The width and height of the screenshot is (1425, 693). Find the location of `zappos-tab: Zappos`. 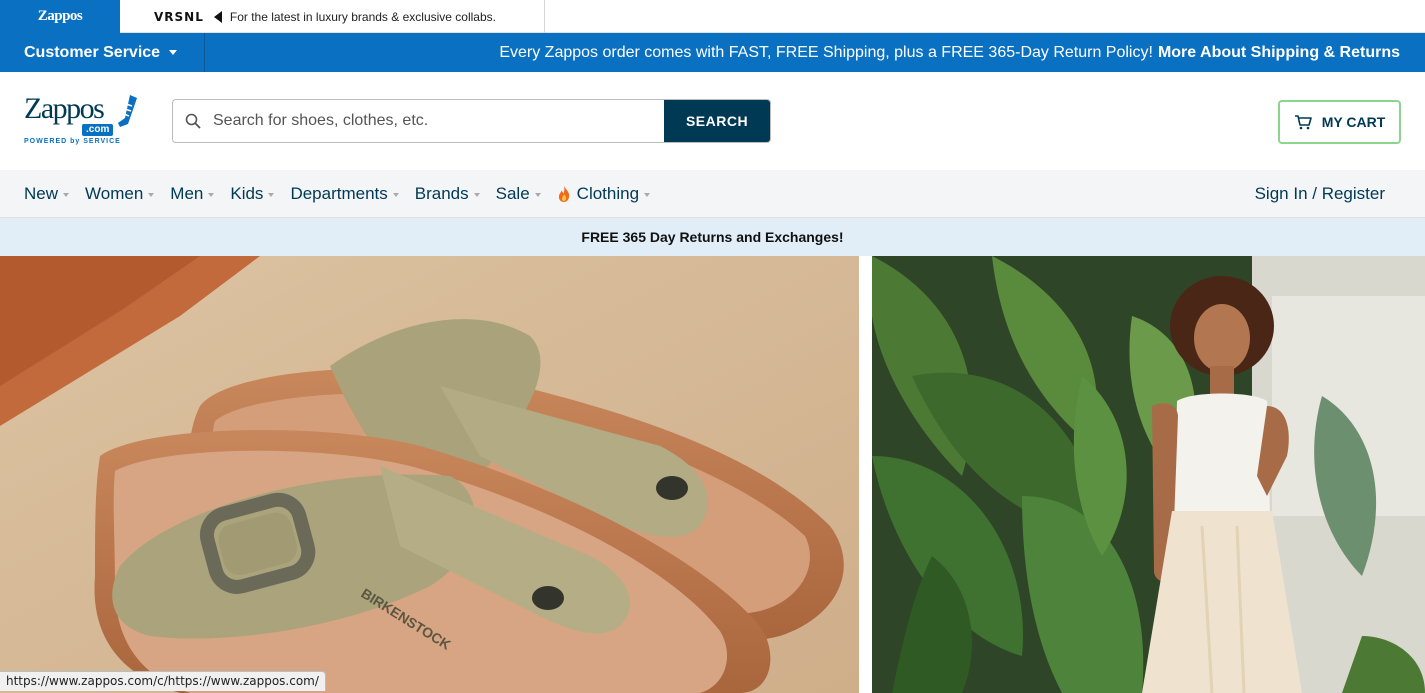

zappos-tab: Zappos is located at coordinates (60, 16).